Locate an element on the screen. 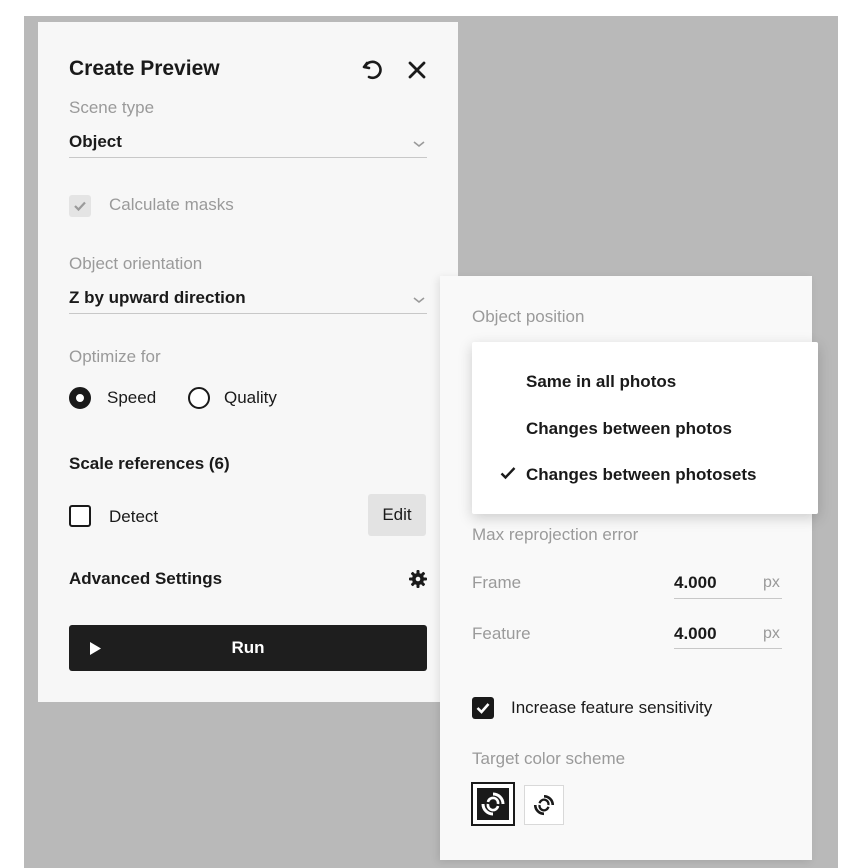 The height and width of the screenshot is (868, 852). object-orientation-label: Object orientation is located at coordinates (136, 263).